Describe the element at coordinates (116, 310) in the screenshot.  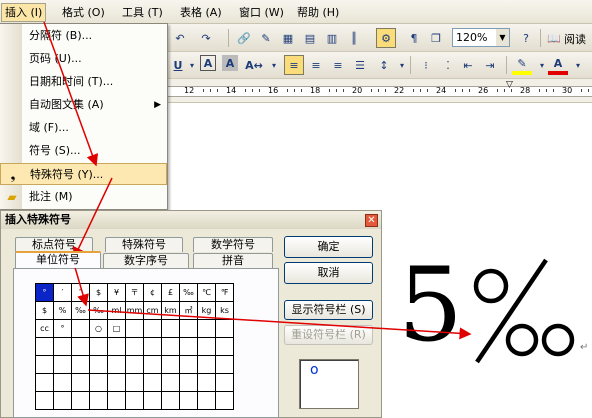
I see `symbol-cell: ml` at that location.